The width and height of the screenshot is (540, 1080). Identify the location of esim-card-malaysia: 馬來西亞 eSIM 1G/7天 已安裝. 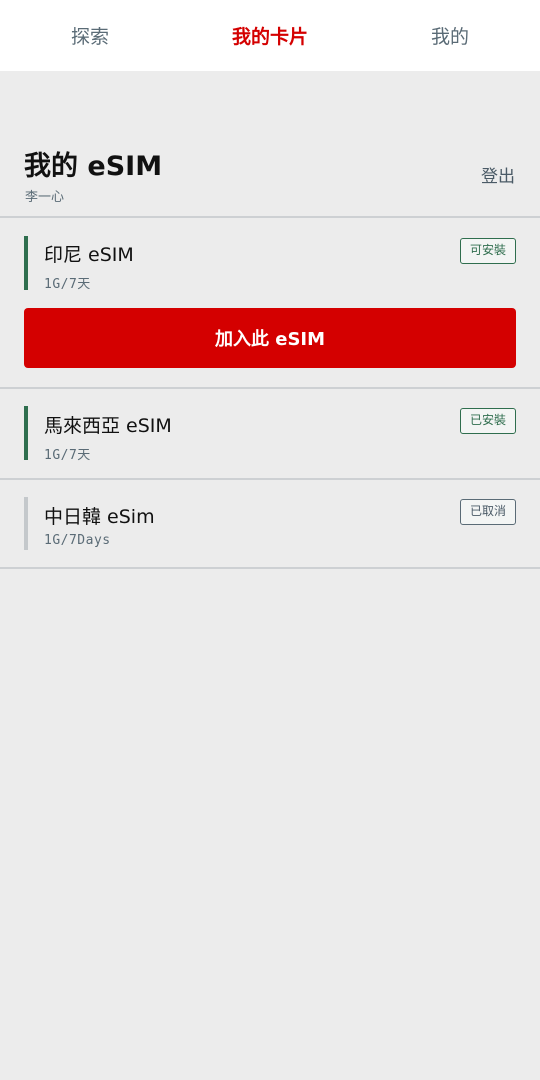
(270, 434).